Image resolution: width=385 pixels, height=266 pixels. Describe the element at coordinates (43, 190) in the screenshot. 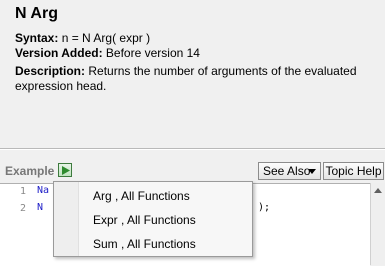

I see `code-line-1: Na` at that location.